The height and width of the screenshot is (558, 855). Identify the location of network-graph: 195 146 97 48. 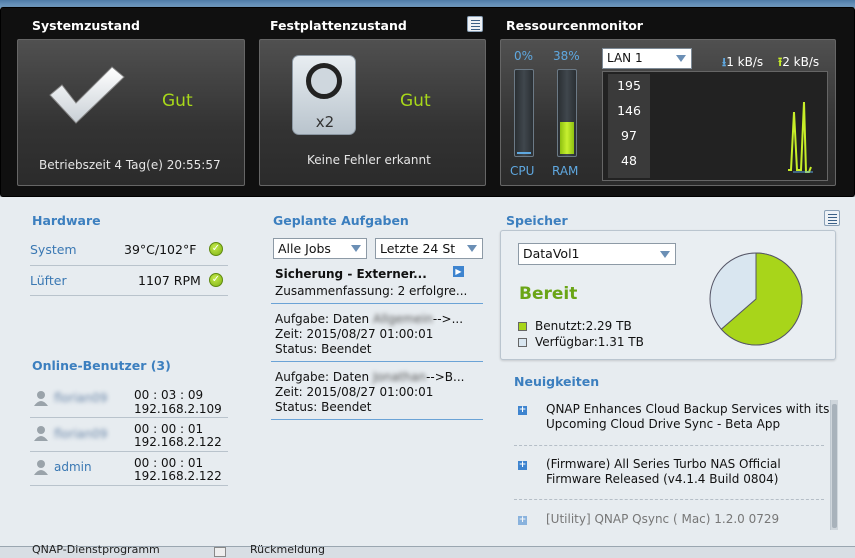
(715, 126).